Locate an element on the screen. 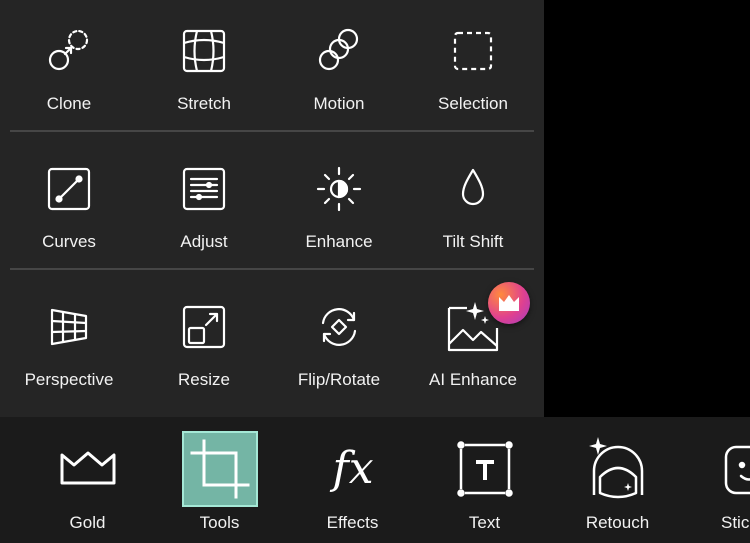 The image size is (750, 543). tool-label: Motion is located at coordinates (339, 103).